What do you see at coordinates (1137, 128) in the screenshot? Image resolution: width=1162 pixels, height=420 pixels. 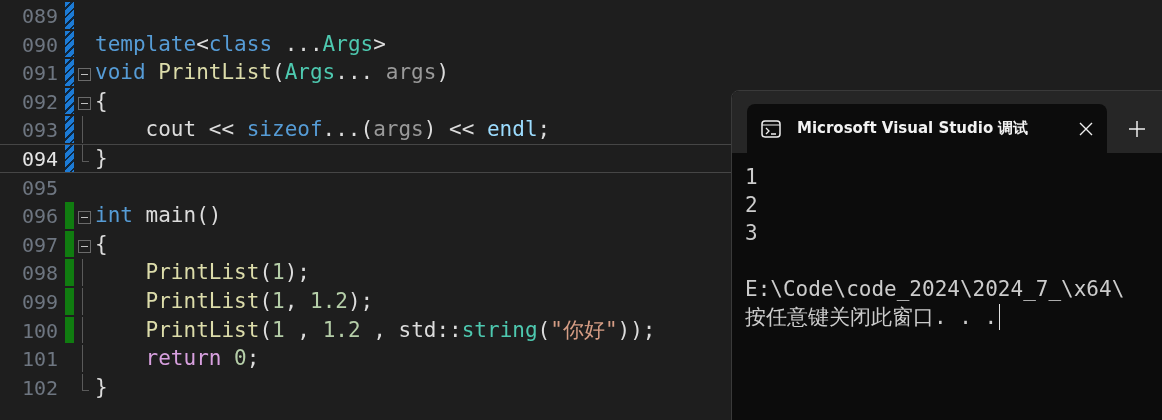 I see `plus-icon` at bounding box center [1137, 128].